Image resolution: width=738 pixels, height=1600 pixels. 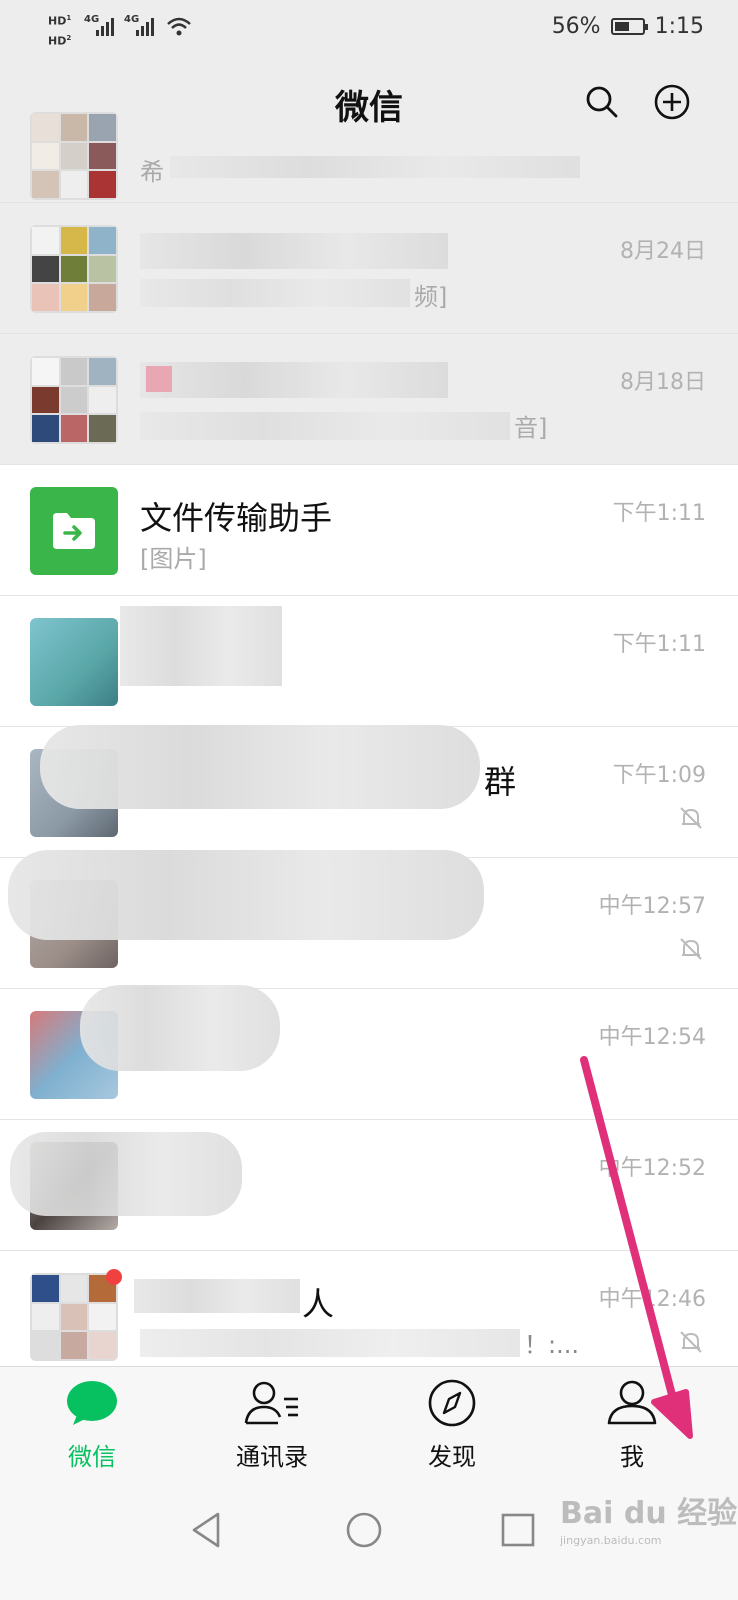 I want to click on hd-indicators: HD1 HD2, so click(x=60, y=31).